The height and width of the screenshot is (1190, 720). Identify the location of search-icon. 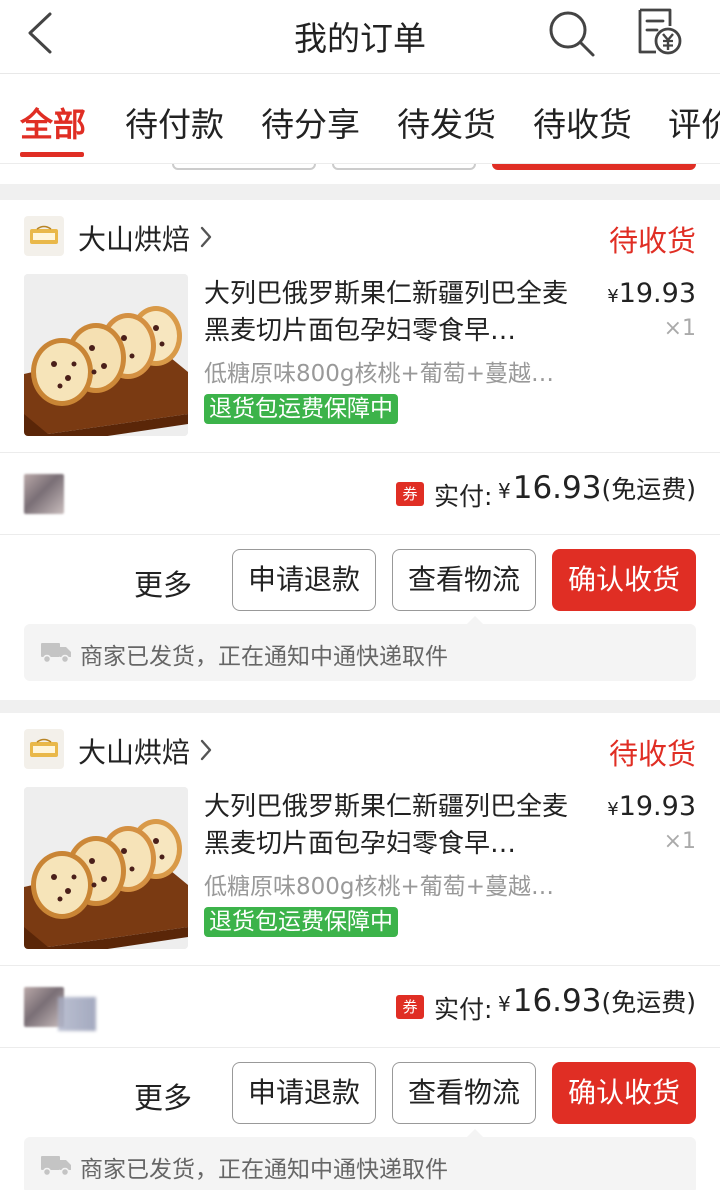
(572, 34).